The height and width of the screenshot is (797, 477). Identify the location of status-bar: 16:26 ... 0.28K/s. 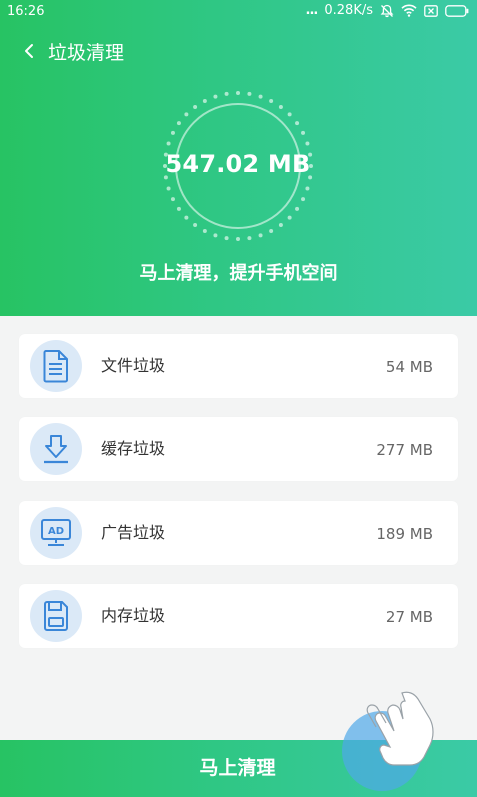
(238, 12).